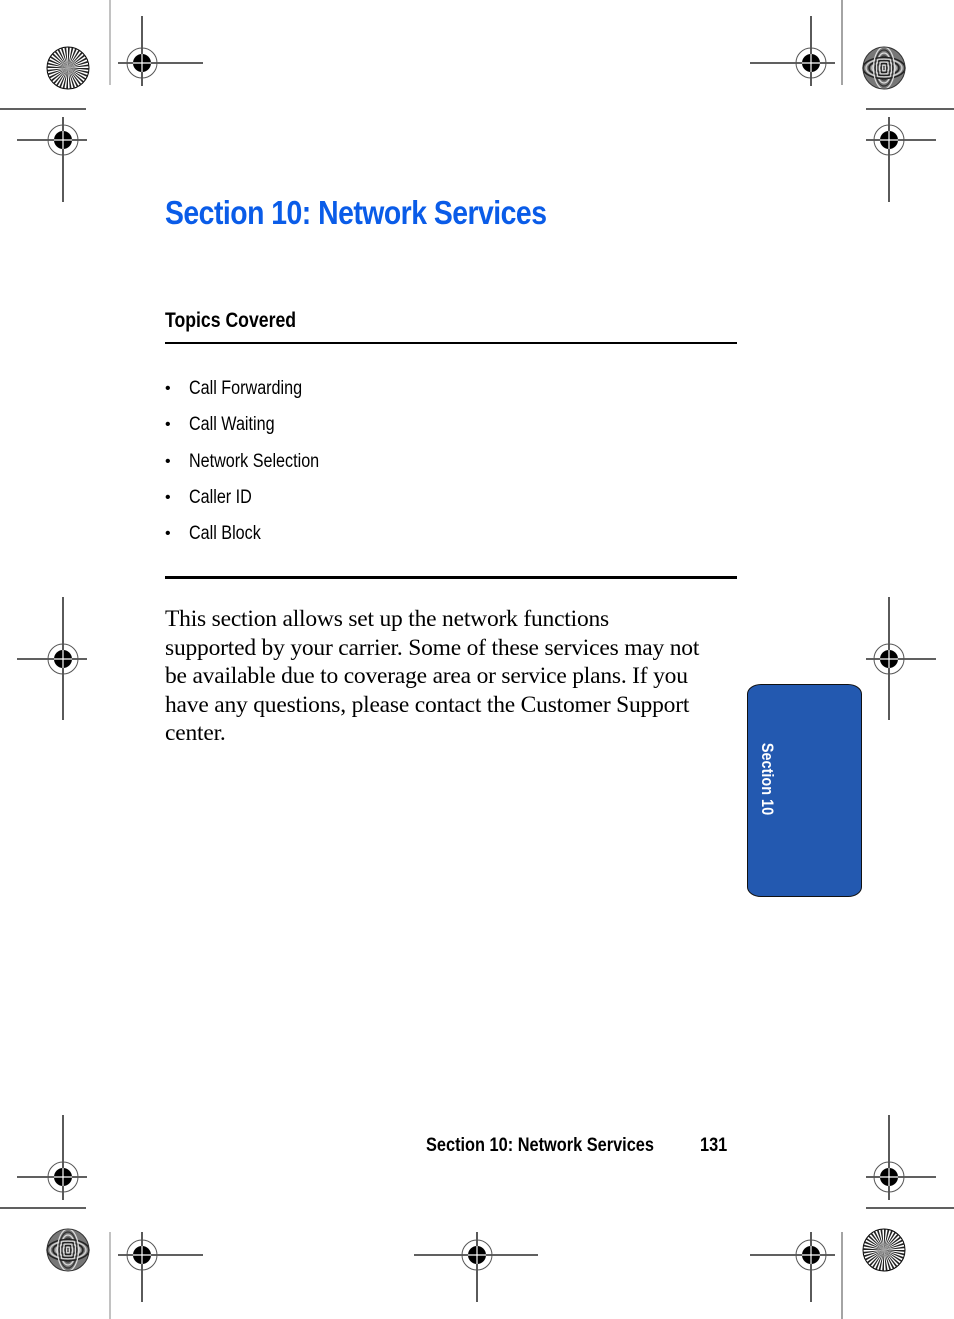  I want to click on section-tab: Section 10, so click(804, 790).